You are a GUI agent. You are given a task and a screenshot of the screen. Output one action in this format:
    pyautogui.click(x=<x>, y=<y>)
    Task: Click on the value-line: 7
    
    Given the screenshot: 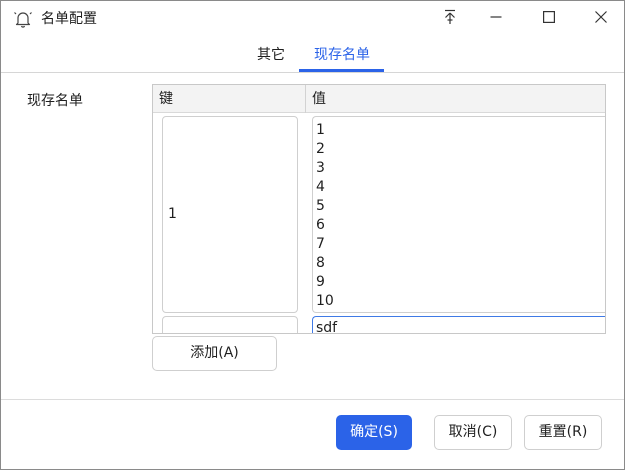 What is the action you would take?
    pyautogui.click(x=320, y=244)
    